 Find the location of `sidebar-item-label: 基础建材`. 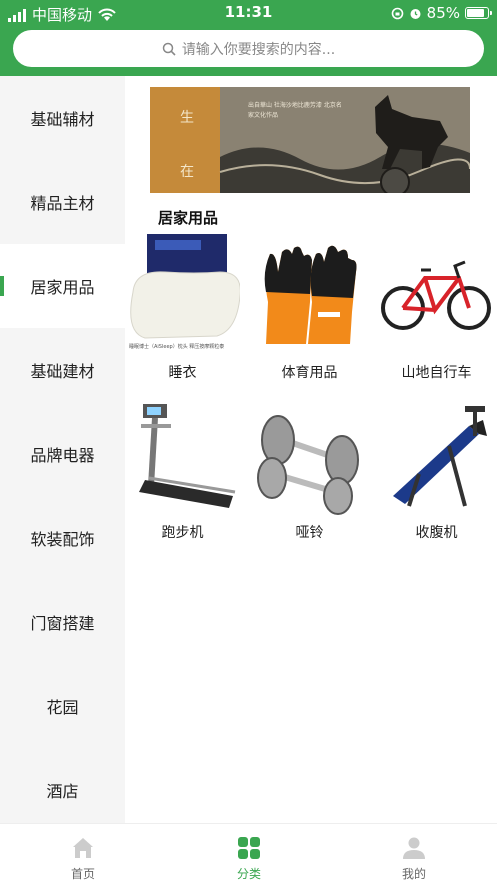

sidebar-item-label: 基础建材 is located at coordinates (62, 371).